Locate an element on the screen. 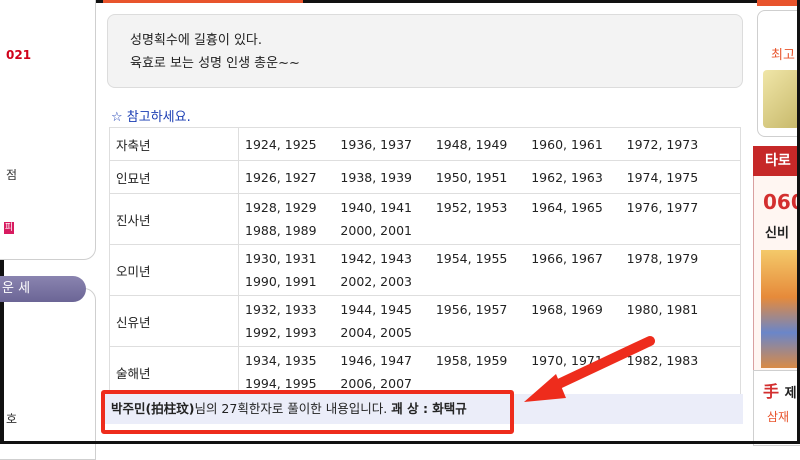  right-top-strip is located at coordinates (778, 3).